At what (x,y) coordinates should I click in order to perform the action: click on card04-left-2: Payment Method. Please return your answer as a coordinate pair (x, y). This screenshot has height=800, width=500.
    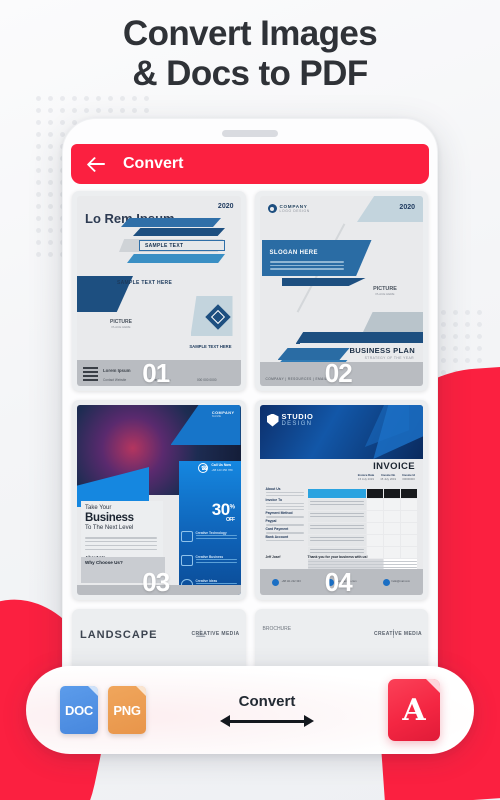
    Looking at the image, I should click on (279, 513).